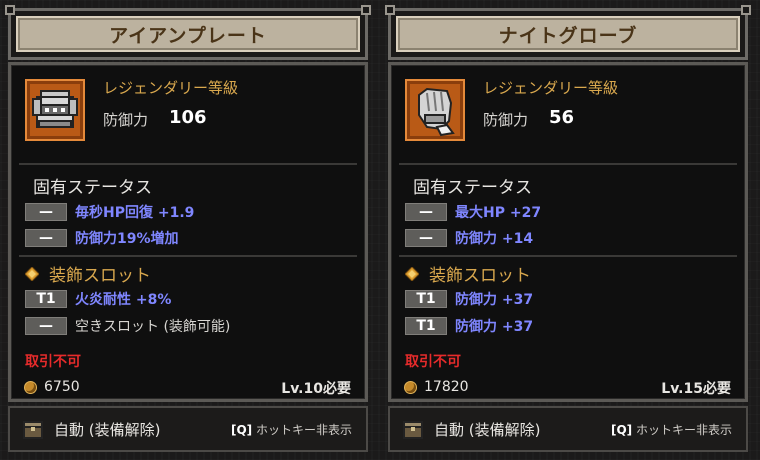 The image size is (760, 460). Describe the element at coordinates (55, 110) in the screenshot. I see `iron-plate-armor-icon` at that location.